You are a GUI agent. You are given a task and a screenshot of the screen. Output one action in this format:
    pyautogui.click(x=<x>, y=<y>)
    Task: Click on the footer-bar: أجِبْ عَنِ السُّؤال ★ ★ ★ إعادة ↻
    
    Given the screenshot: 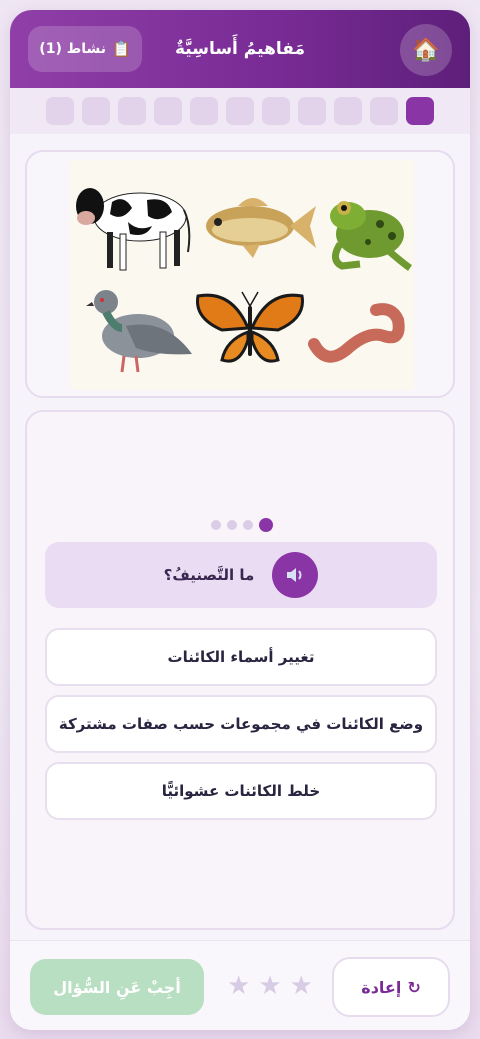 What is the action you would take?
    pyautogui.click(x=240, y=985)
    